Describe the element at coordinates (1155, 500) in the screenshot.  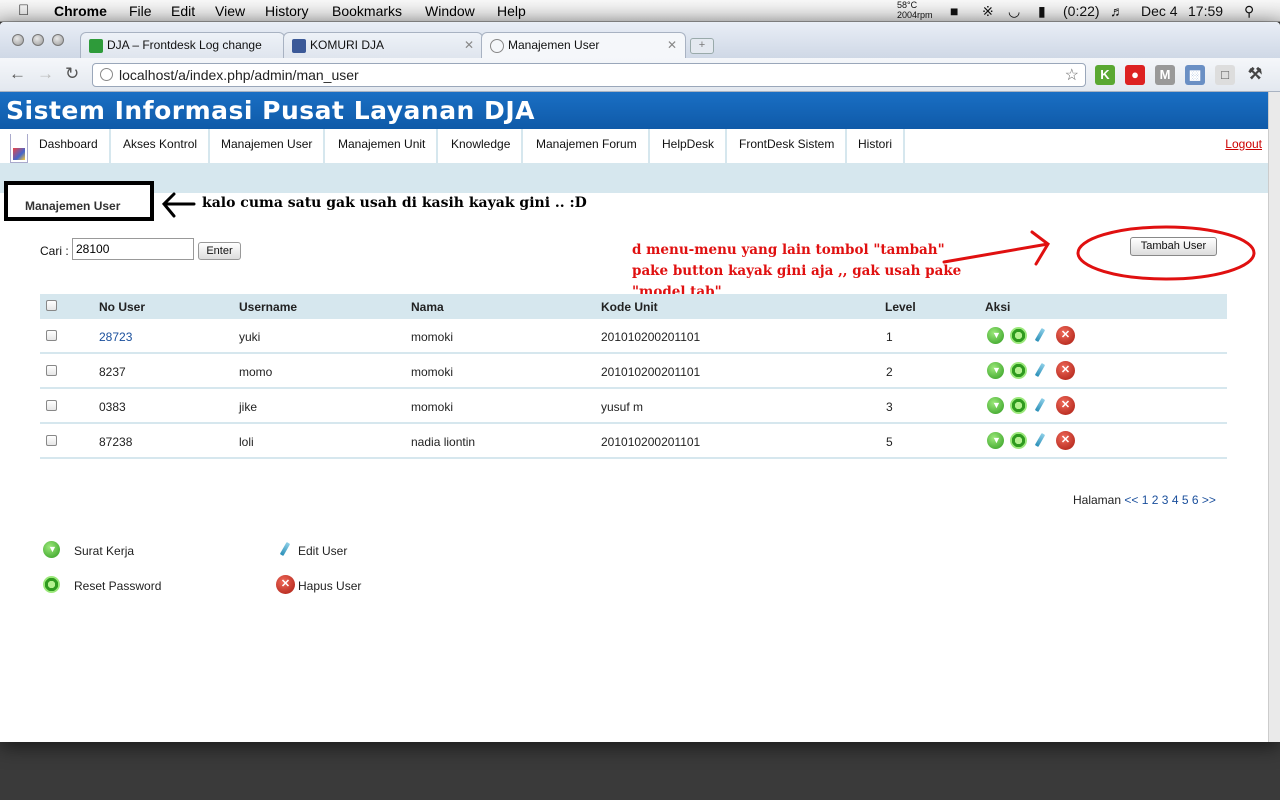
I see `pagination-page: 2` at that location.